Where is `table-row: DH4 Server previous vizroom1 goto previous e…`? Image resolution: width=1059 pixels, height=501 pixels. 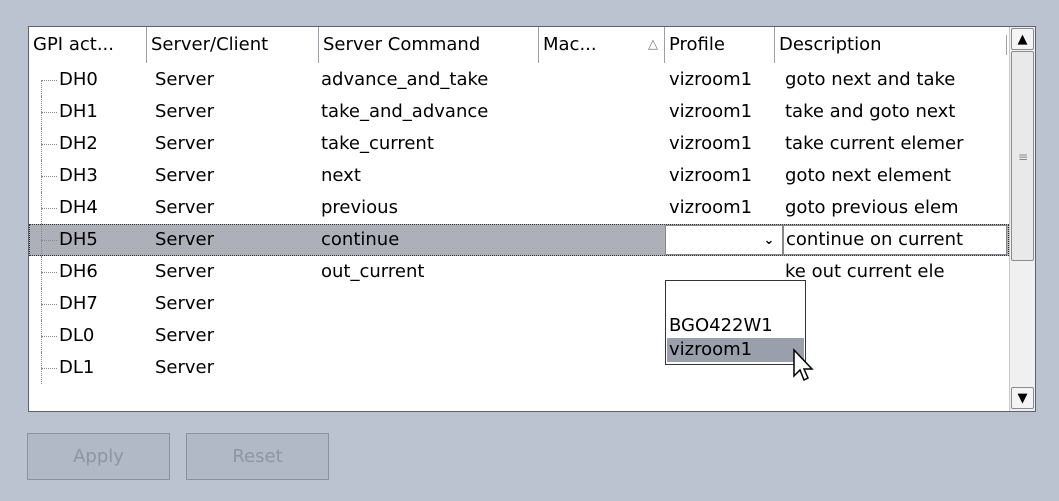 table-row: DH4 Server previous vizroom1 goto previous e… is located at coordinates (519, 208).